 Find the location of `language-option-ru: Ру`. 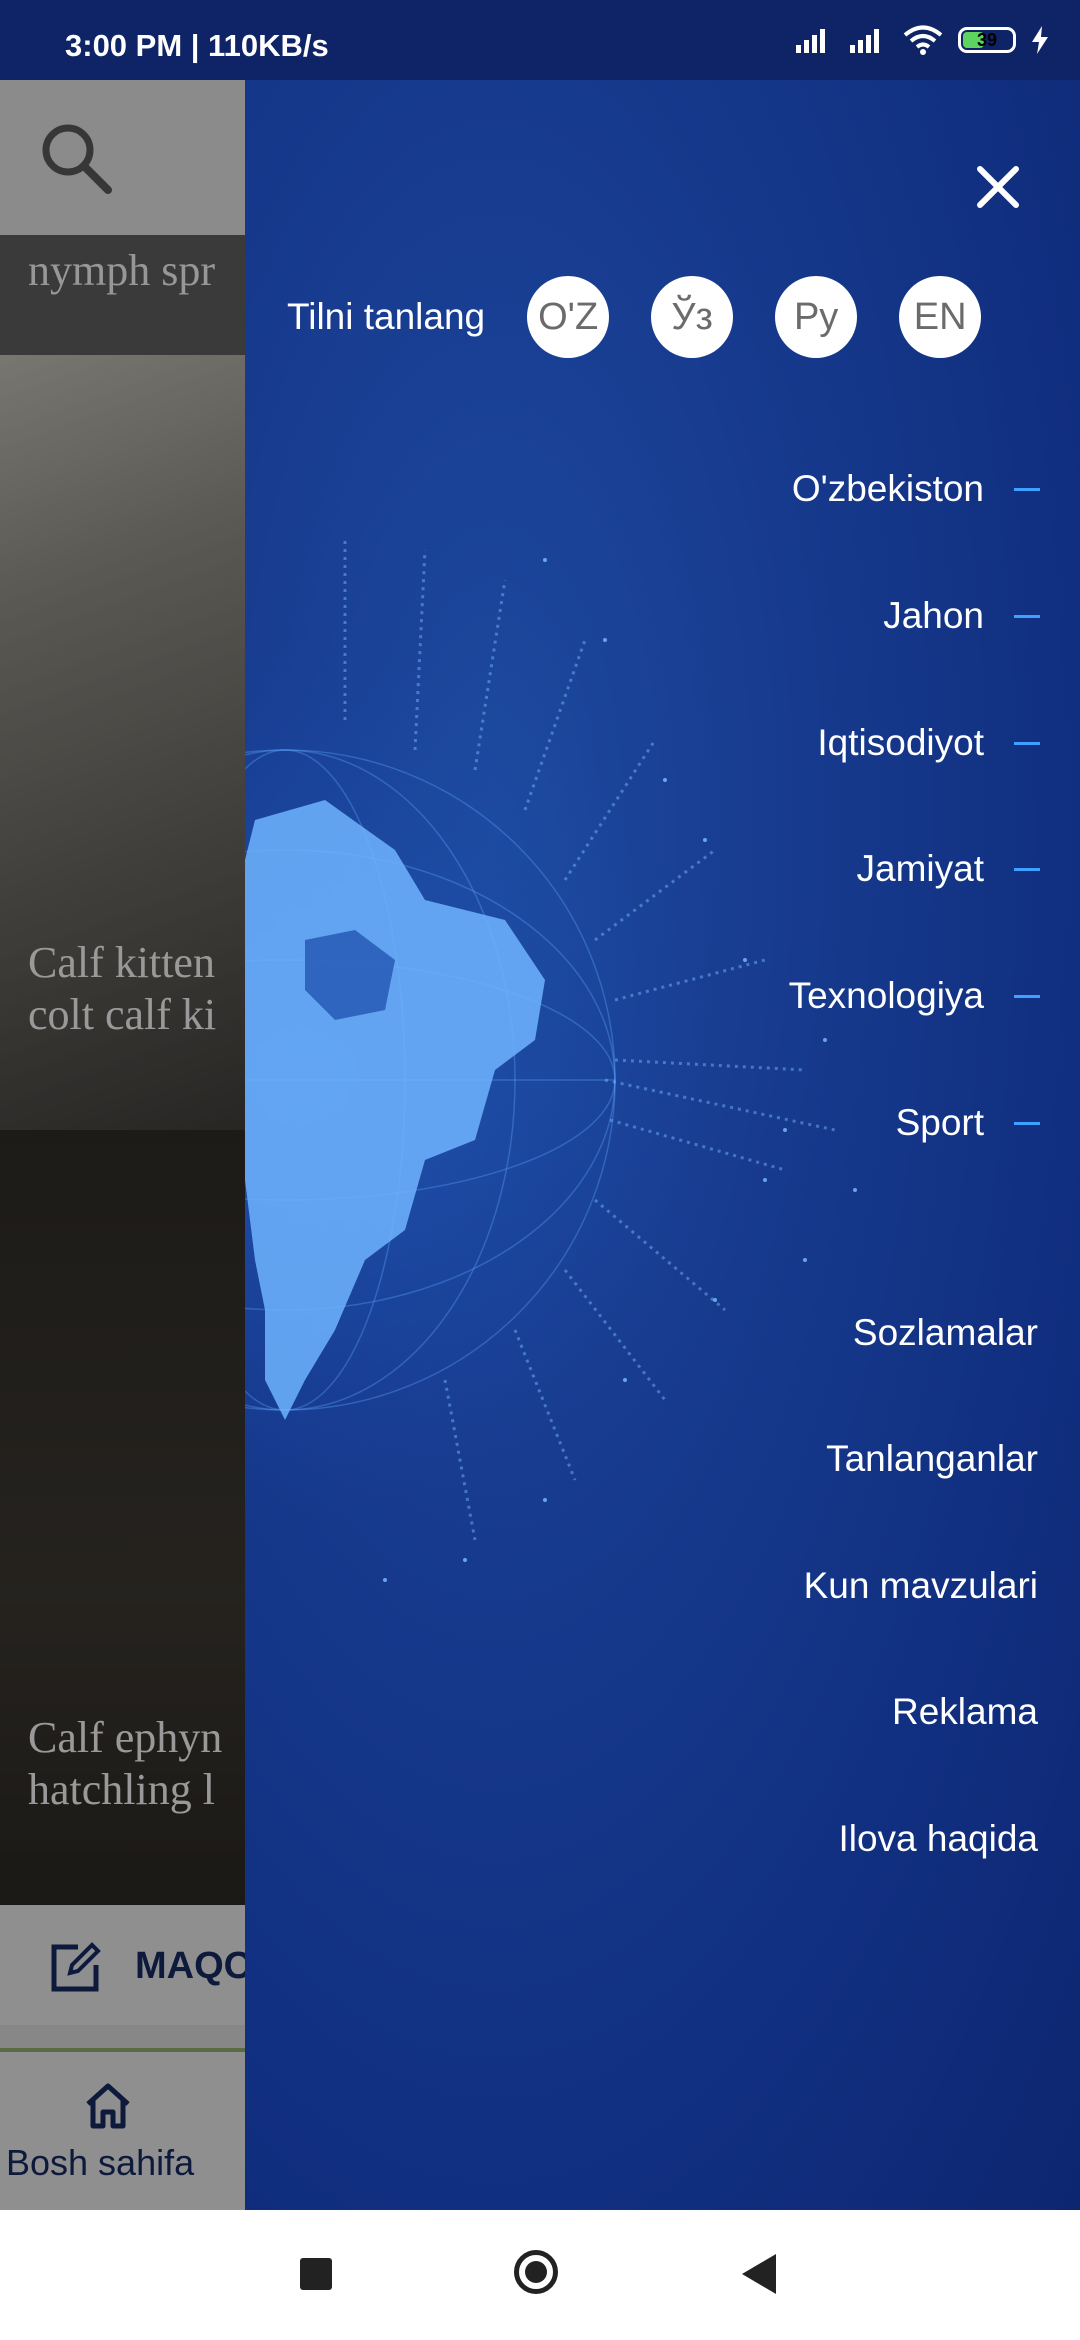

language-option-ru: Ру is located at coordinates (816, 317).